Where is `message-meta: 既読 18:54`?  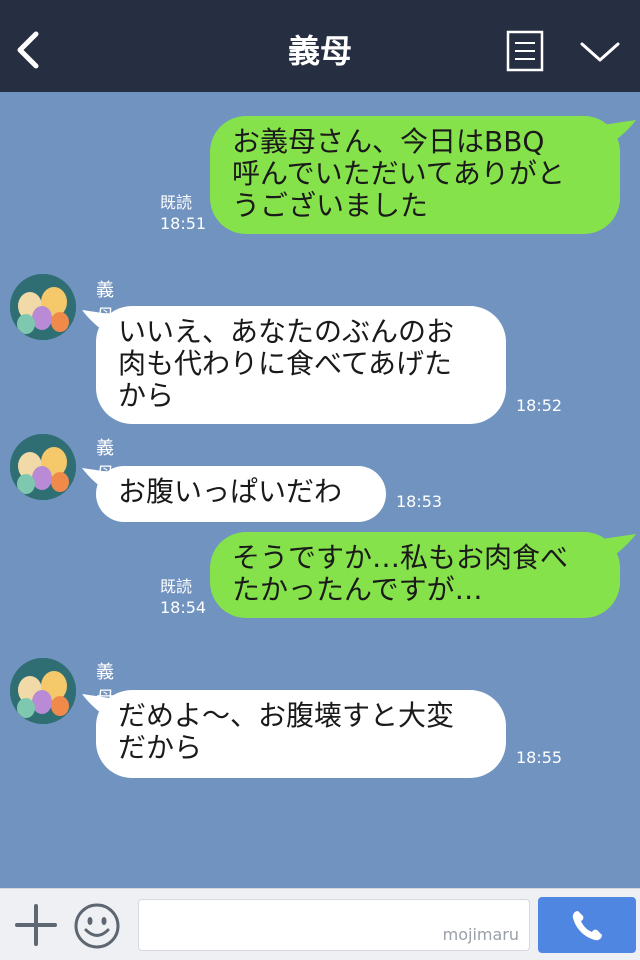 message-meta: 既読 18:54 is located at coordinates (183, 597).